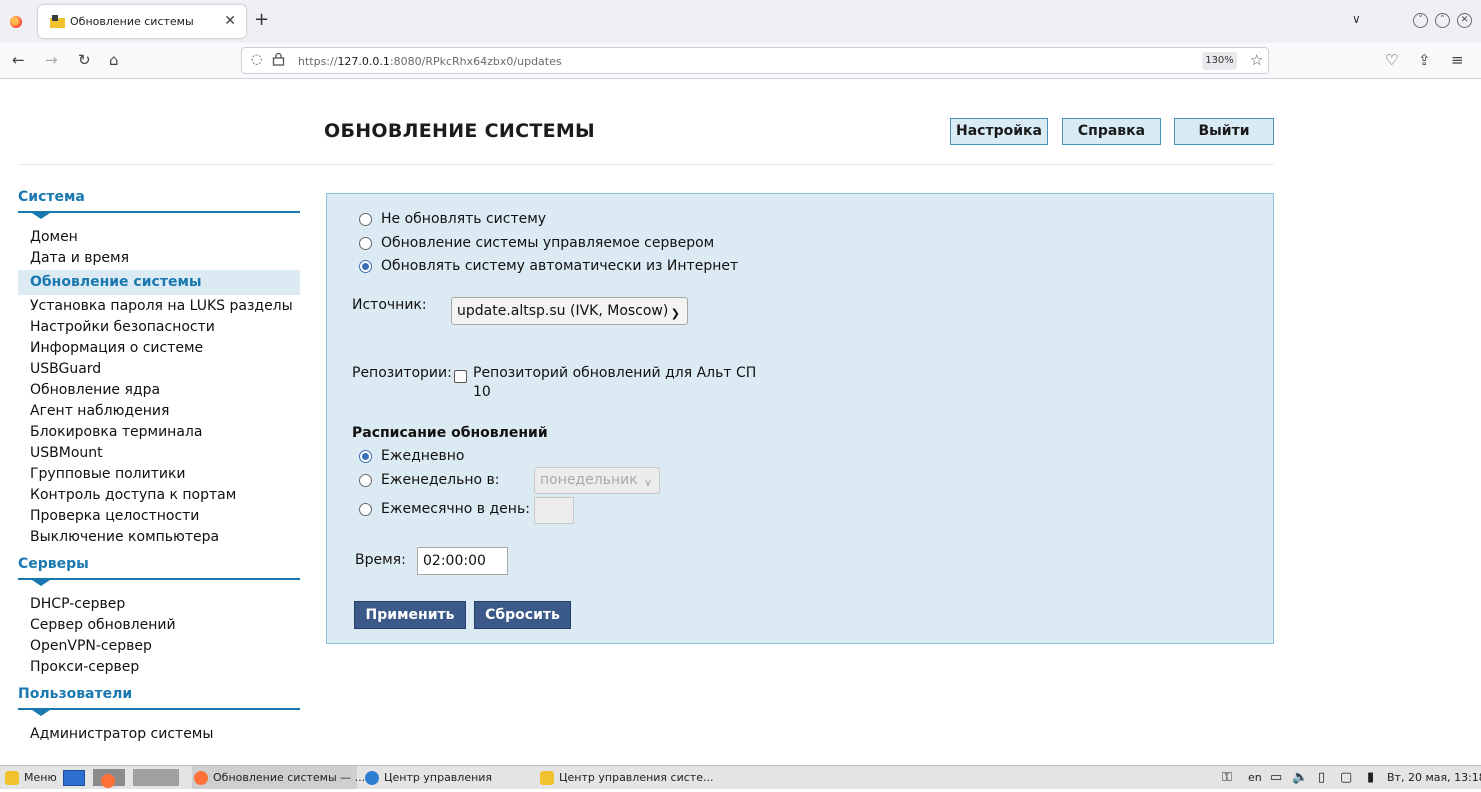 The image size is (1481, 792). What do you see at coordinates (1442, 20) in the screenshot?
I see `maximize-window-icon: ˄` at bounding box center [1442, 20].